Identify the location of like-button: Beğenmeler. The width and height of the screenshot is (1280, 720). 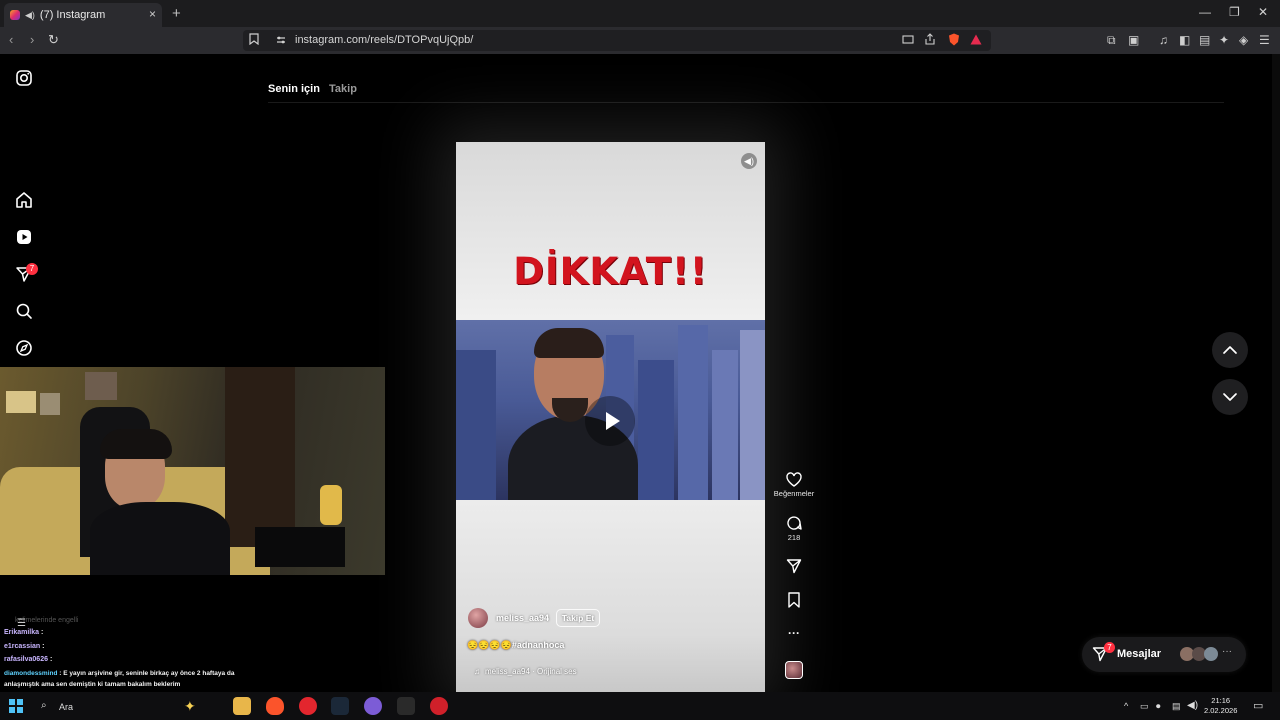
(794, 485).